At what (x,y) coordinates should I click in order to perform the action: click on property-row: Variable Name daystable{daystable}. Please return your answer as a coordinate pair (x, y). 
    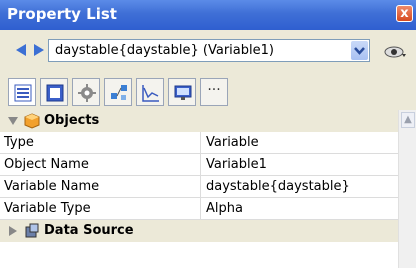
    Looking at the image, I should click on (199, 187).